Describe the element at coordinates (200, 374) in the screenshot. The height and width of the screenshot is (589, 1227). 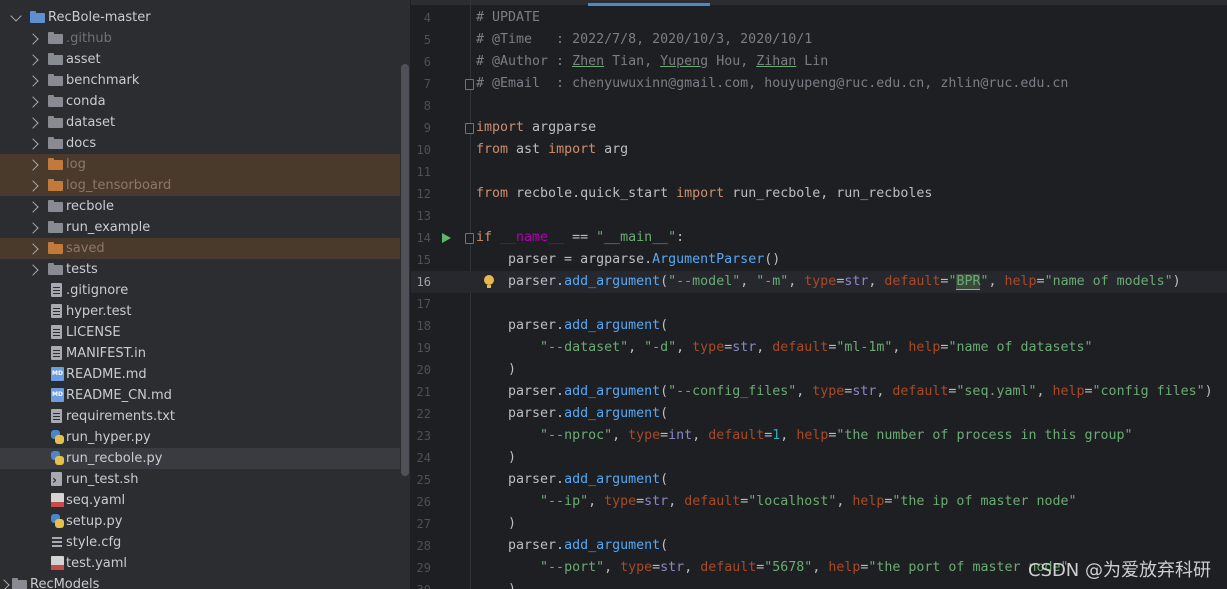
I see `tree-item-readme-md: MD README.md` at that location.